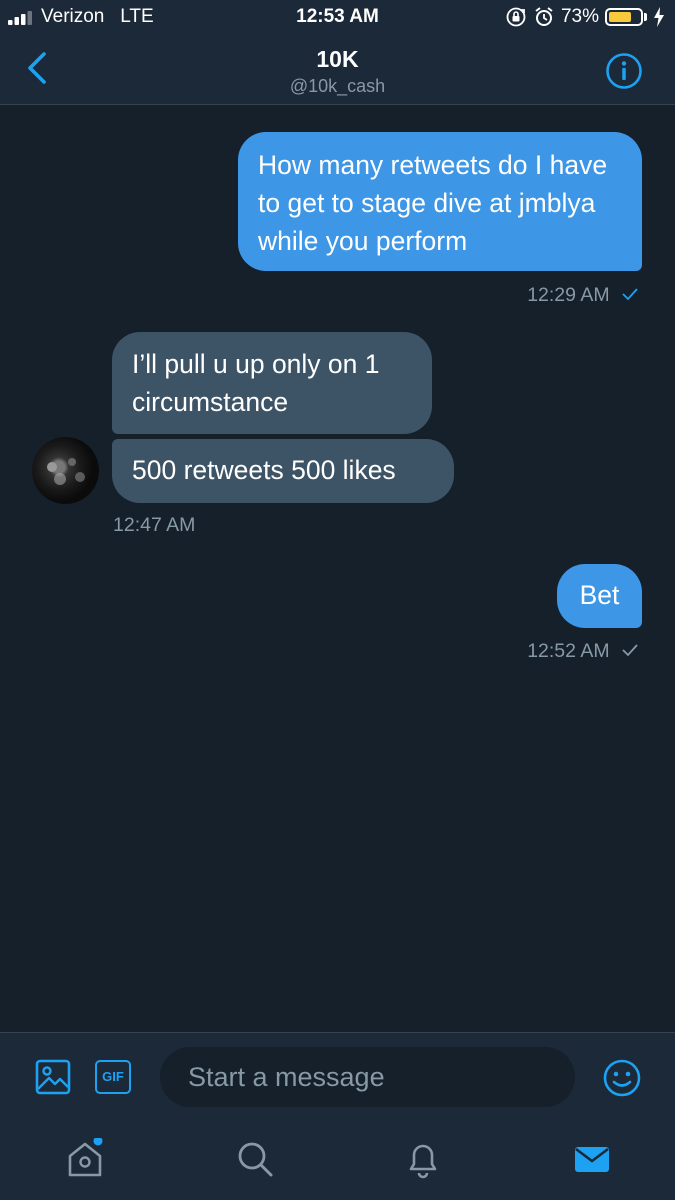 Image resolution: width=675 pixels, height=1200 pixels. What do you see at coordinates (620, 17) in the screenshot?
I see `battery-fill` at bounding box center [620, 17].